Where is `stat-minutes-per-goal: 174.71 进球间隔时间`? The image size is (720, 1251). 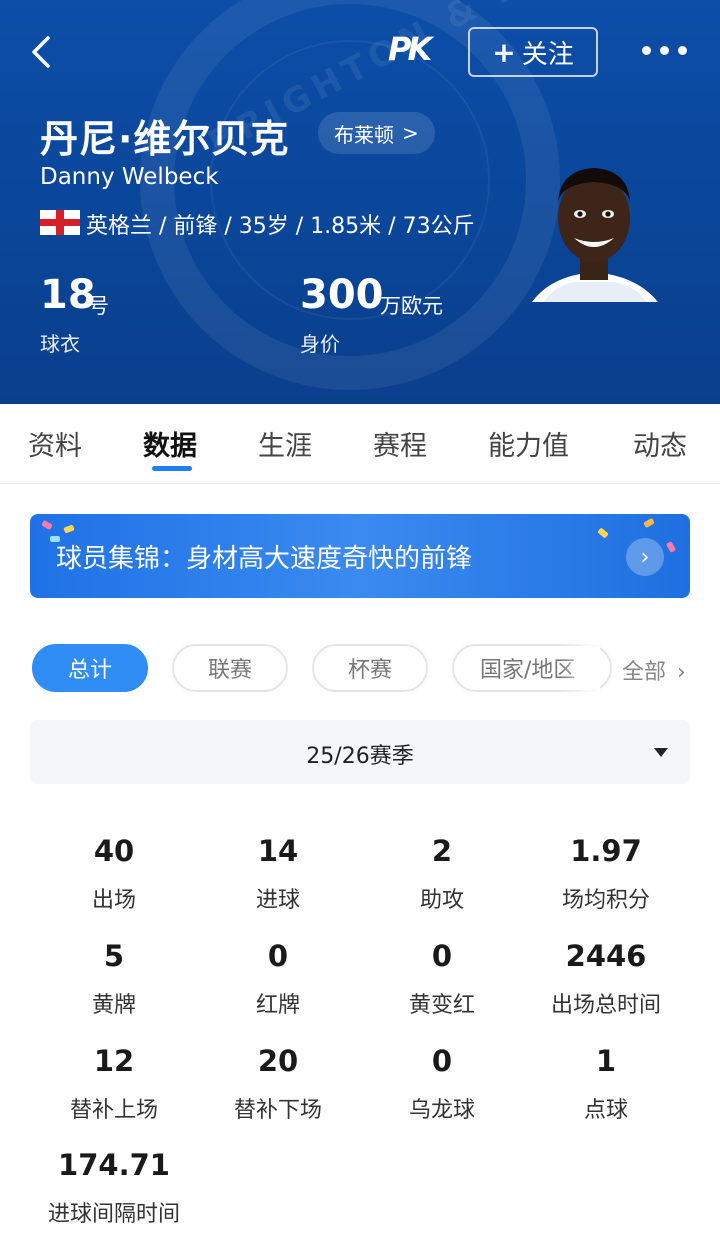 stat-minutes-per-goal: 174.71 进球间隔时间 is located at coordinates (114, 1188).